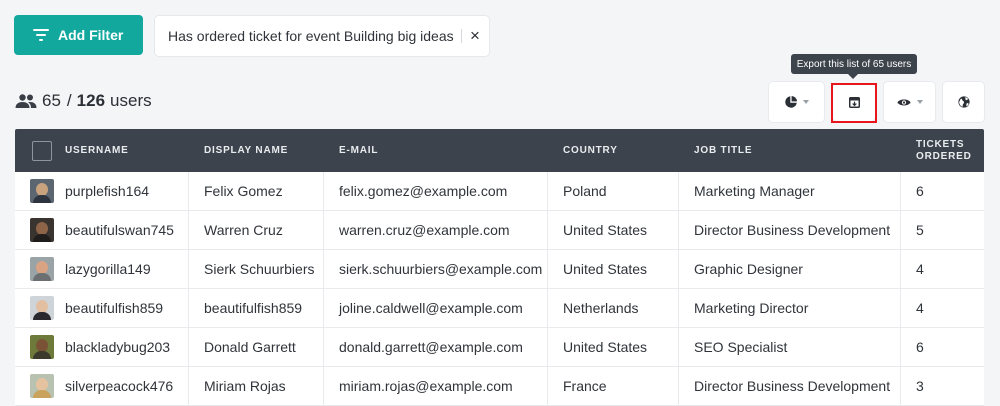  Describe the element at coordinates (256, 230) in the screenshot. I see `cell-display-name: Warren Cruz` at that location.